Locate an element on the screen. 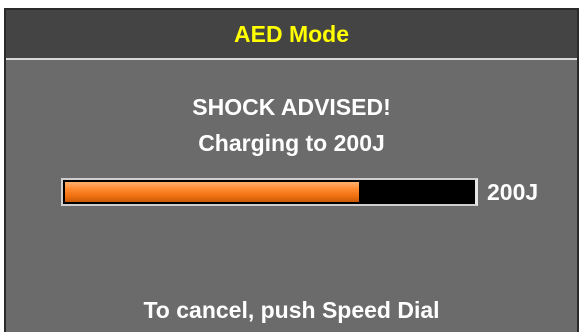  charge-target-label: 200J is located at coordinates (513, 192).